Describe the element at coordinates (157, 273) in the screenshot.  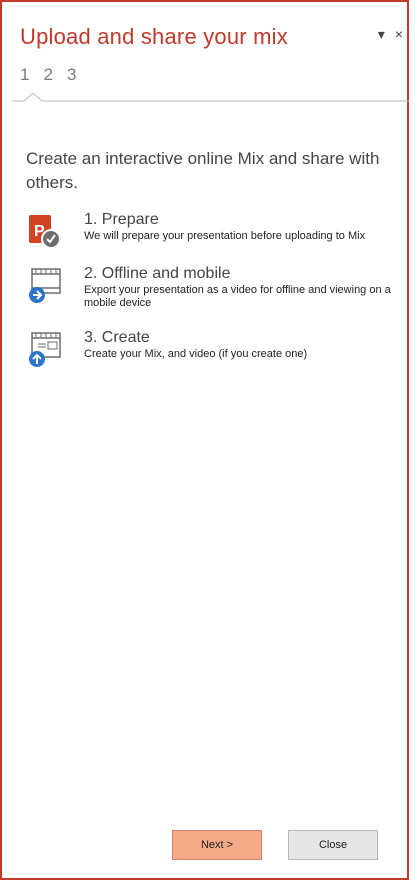
I see `item-title: 2. Offline and mobile` at that location.